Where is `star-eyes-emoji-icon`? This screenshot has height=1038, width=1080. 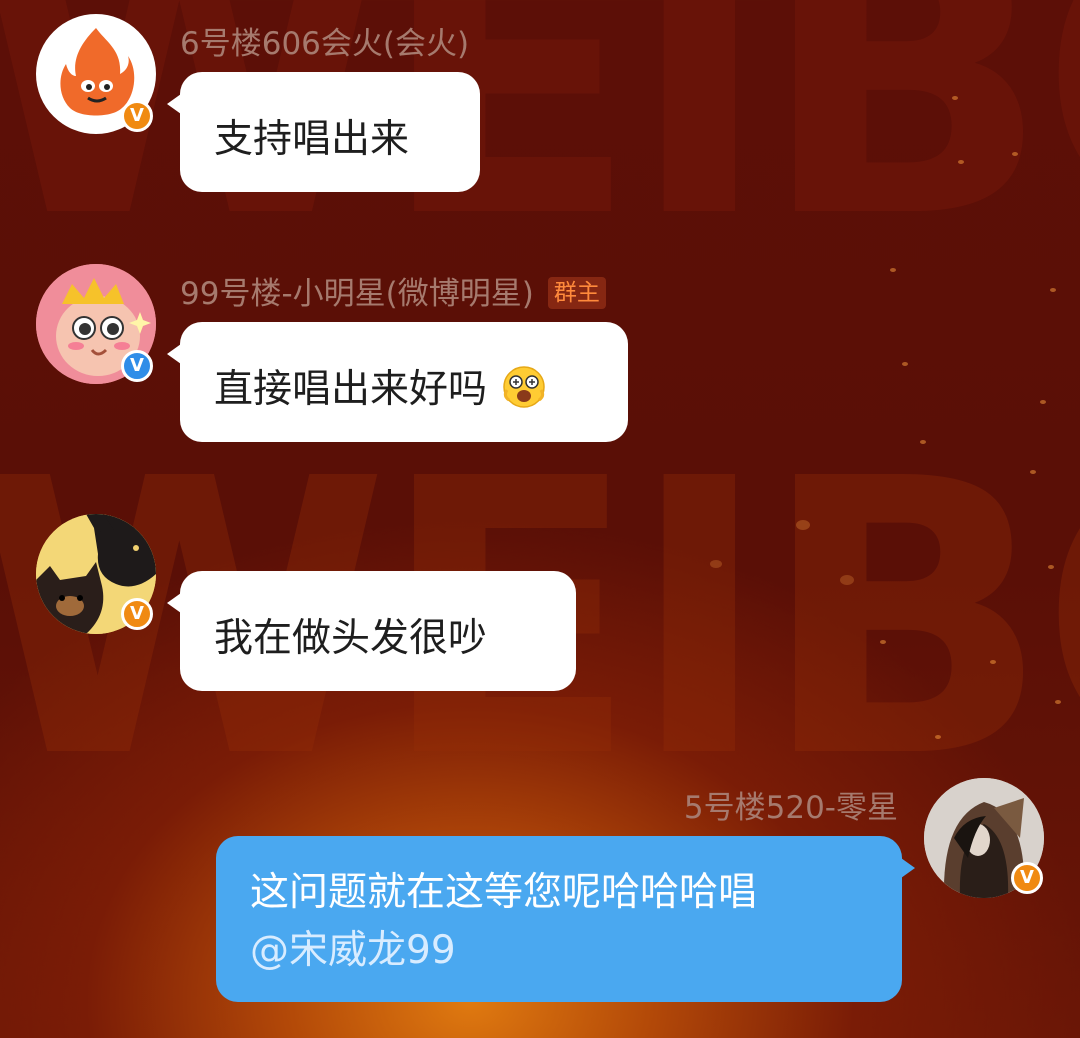 star-eyes-emoji-icon is located at coordinates (524, 392).